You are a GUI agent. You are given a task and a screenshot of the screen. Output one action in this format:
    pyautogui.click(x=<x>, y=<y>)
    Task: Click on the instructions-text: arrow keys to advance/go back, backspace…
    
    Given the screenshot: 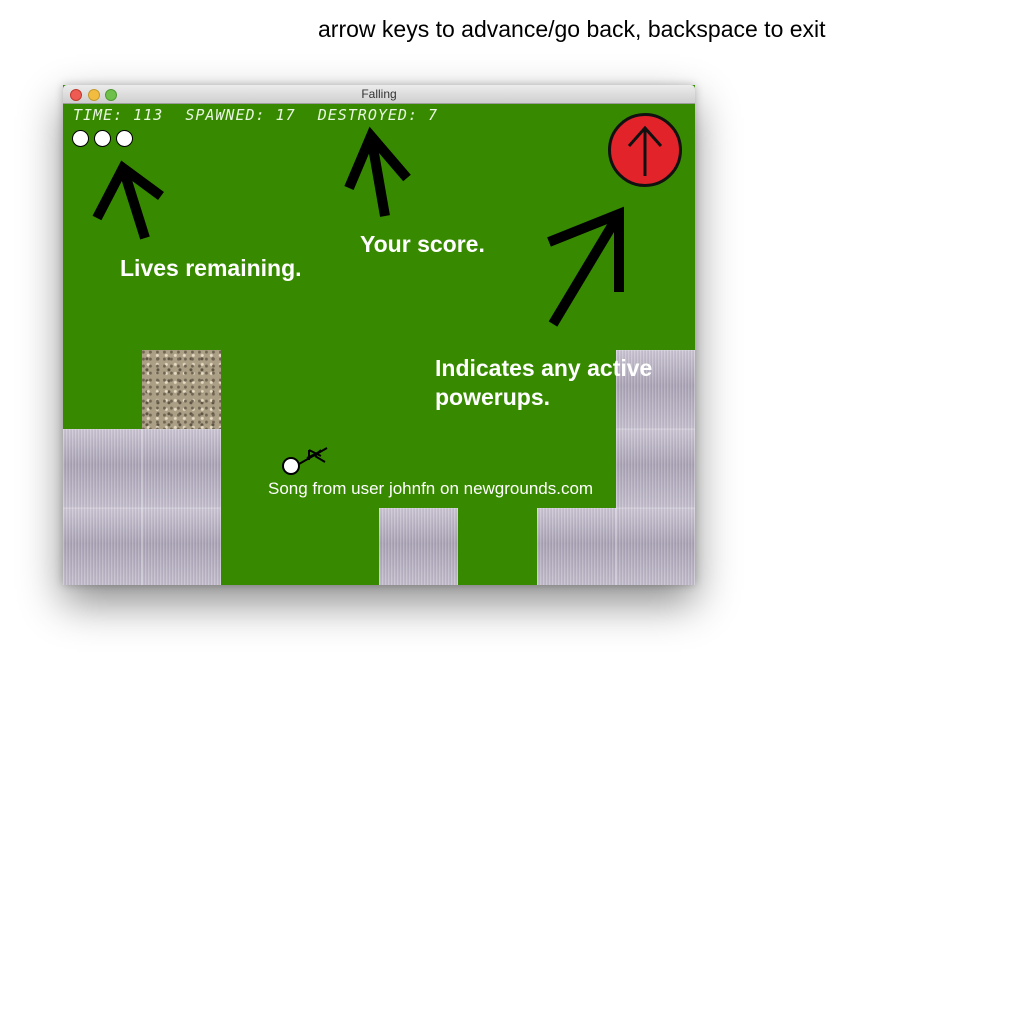 What is the action you would take?
    pyautogui.click(x=572, y=29)
    